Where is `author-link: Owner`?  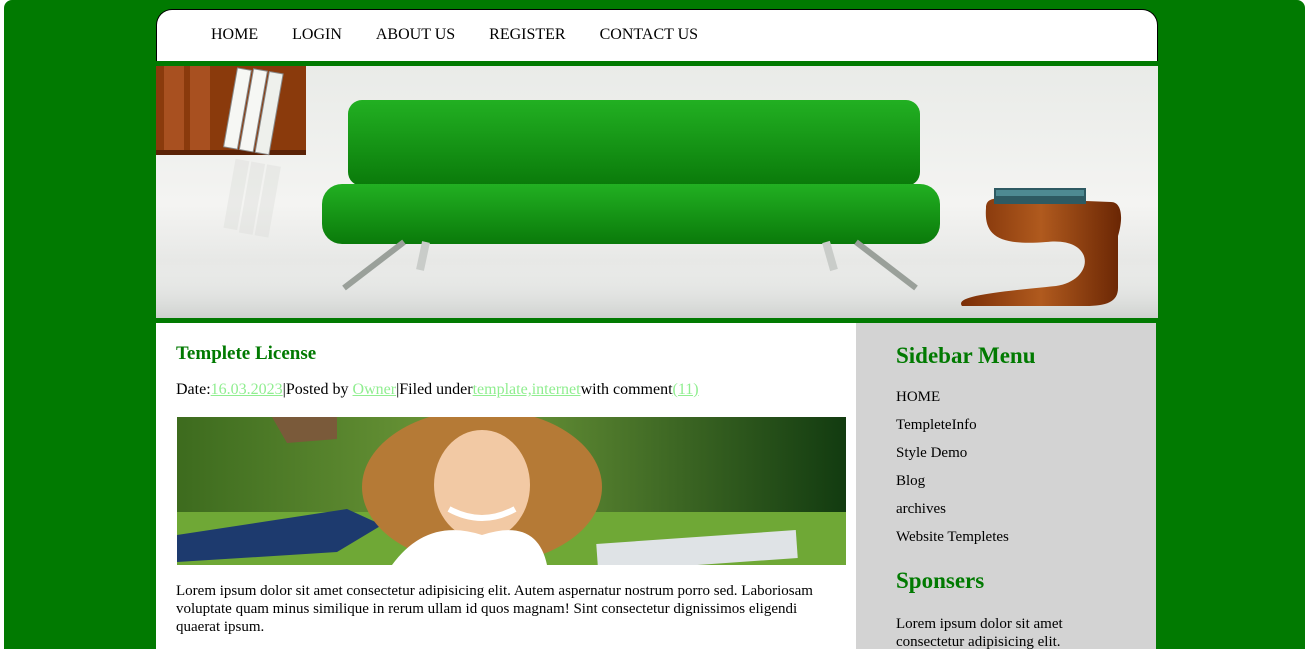 author-link: Owner is located at coordinates (375, 389).